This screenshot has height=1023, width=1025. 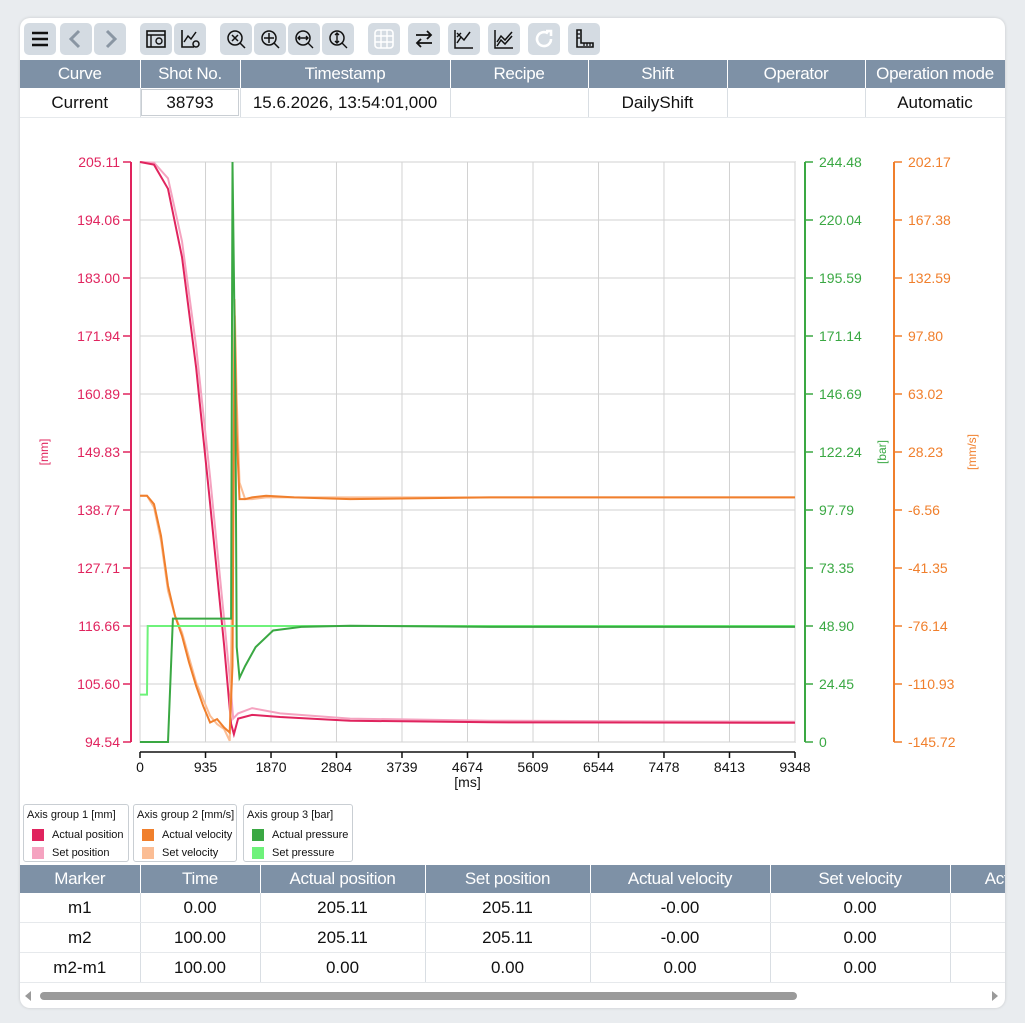 I want to click on scrollbar-thumb, so click(x=418, y=996).